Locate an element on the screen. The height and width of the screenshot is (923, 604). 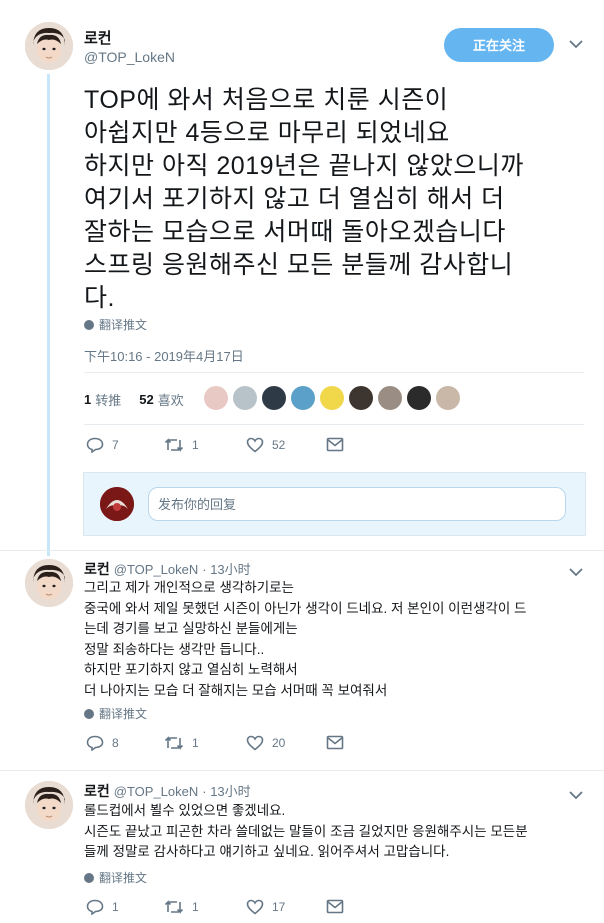
tweet-text-line: 다. is located at coordinates (99, 298).